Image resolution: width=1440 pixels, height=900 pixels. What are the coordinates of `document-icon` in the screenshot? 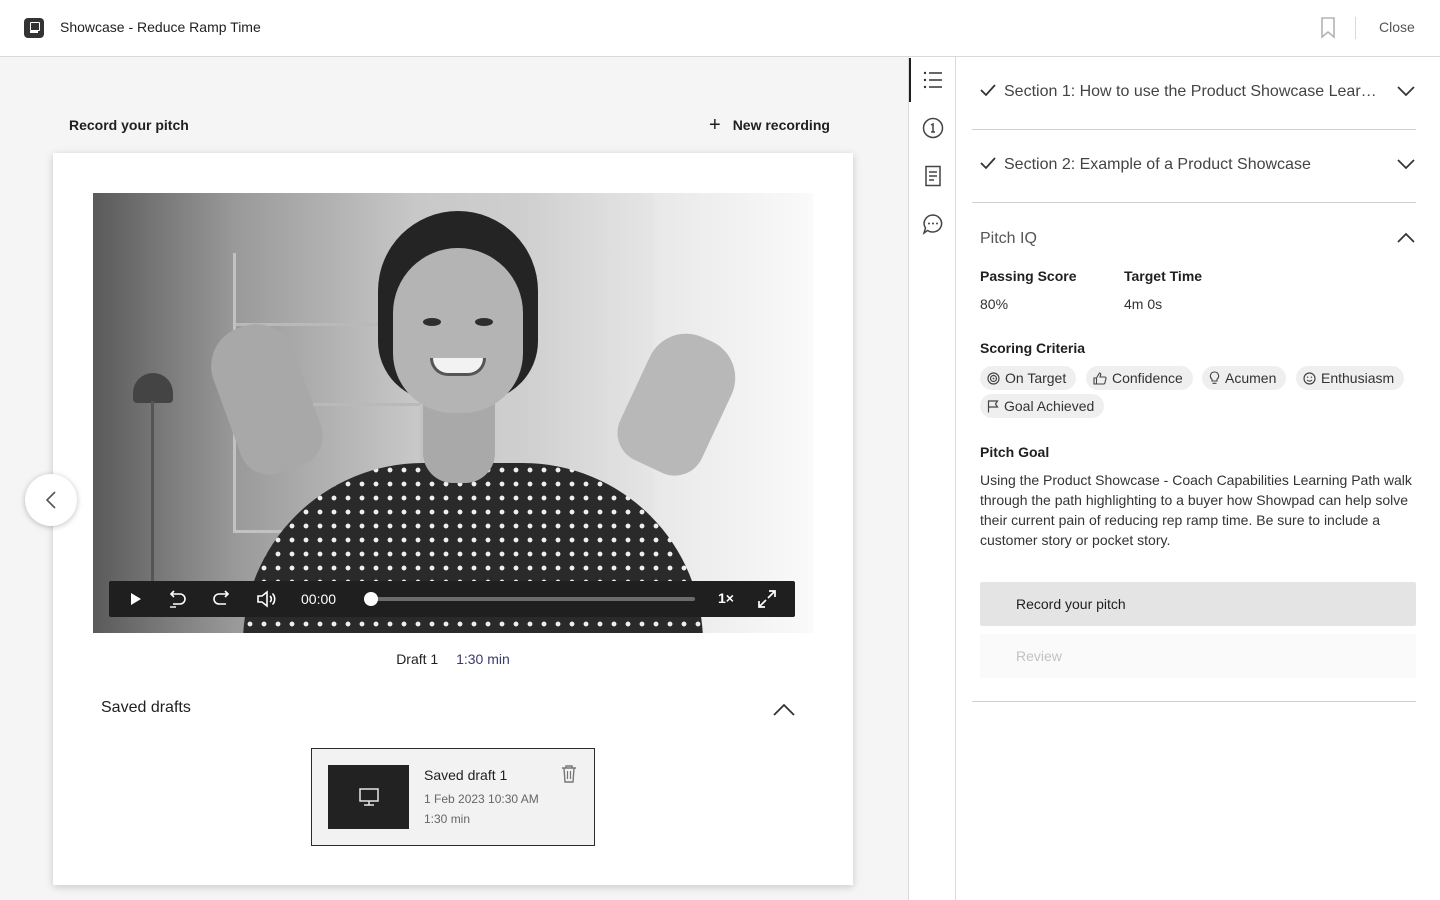 It's located at (932, 176).